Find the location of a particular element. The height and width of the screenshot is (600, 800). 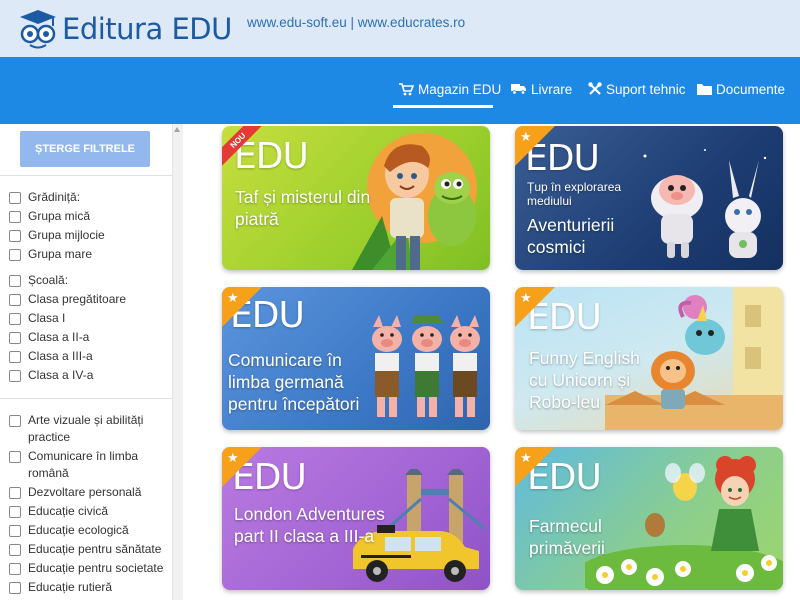

filter-label: Grupa mijlocie is located at coordinates (66, 235).